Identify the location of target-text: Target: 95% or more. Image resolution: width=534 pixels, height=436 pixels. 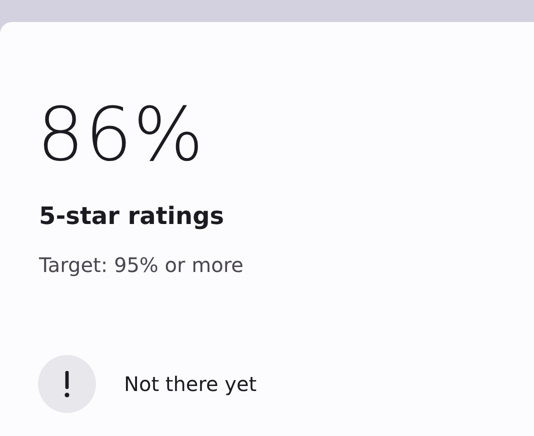
(141, 264).